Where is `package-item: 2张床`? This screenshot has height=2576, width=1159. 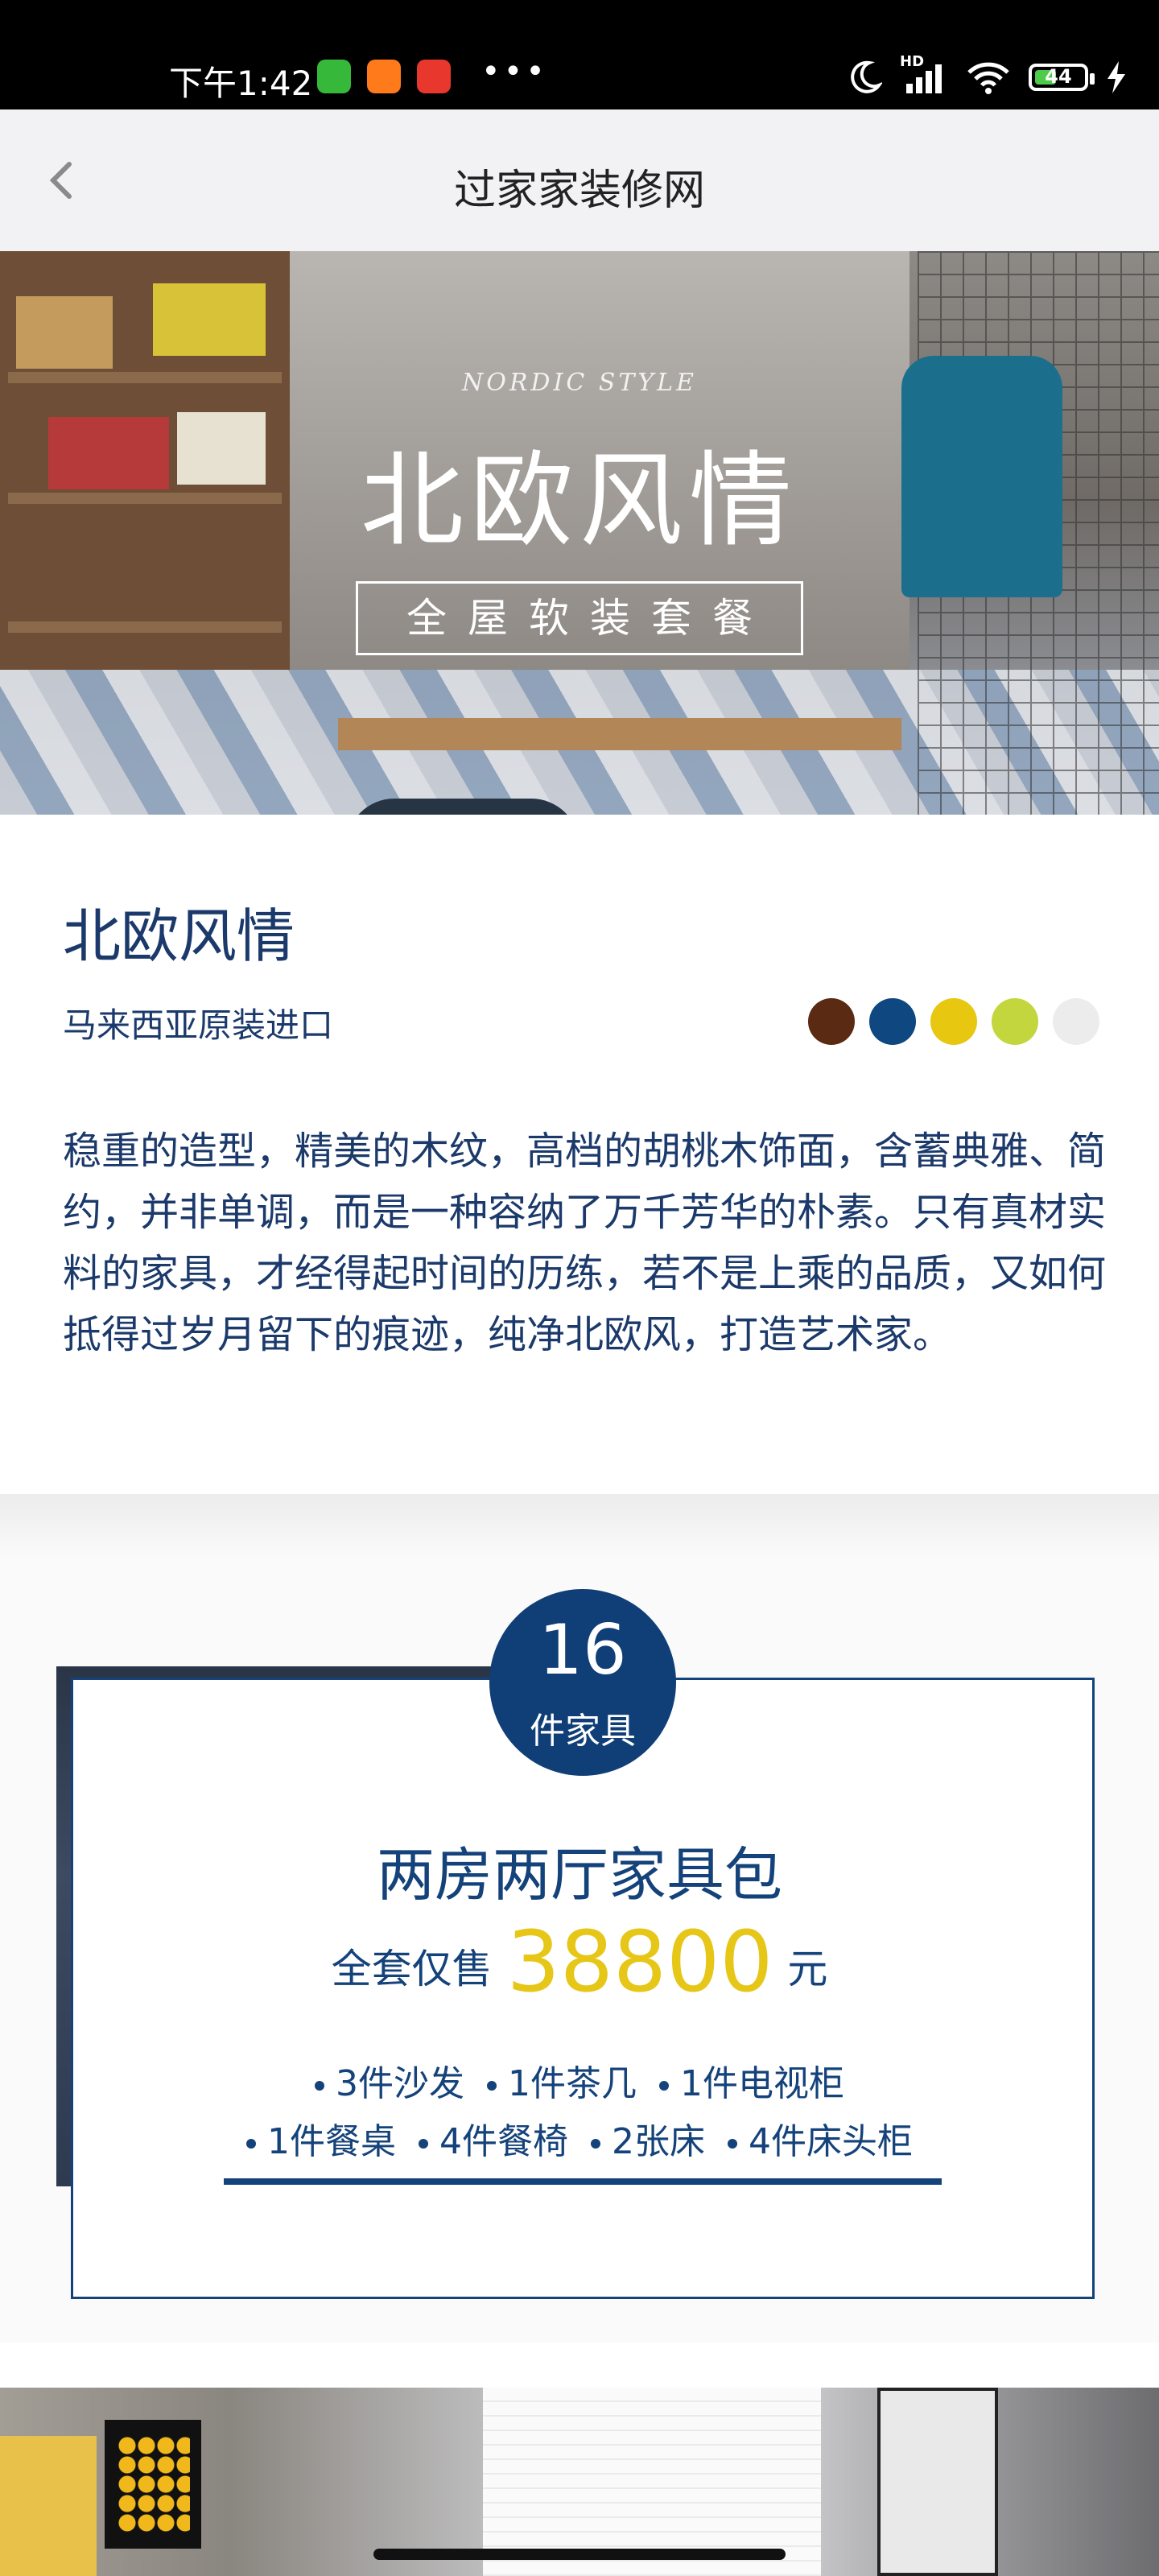 package-item: 2张床 is located at coordinates (648, 2138).